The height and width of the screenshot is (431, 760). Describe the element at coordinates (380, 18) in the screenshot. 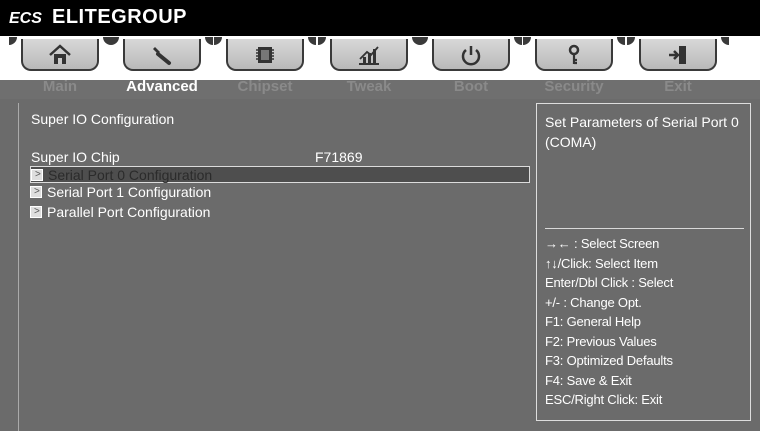

I see `brand-bar: ECS ELITEGROUP` at that location.